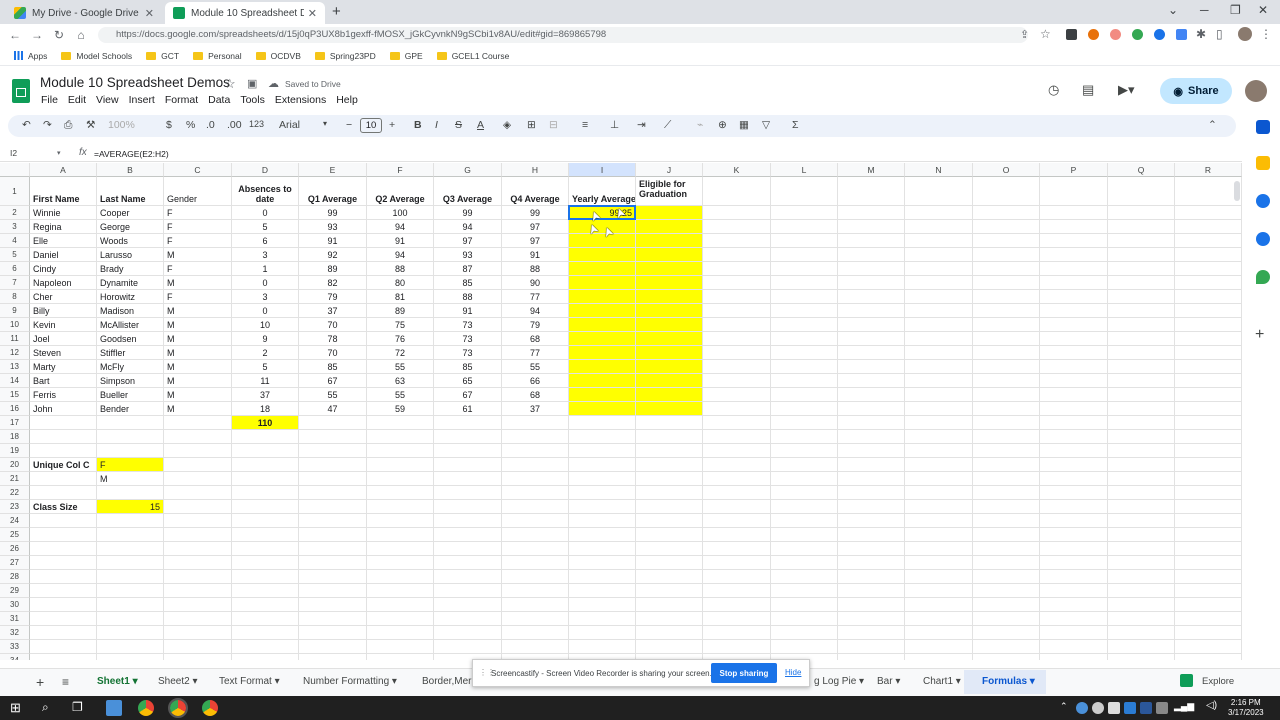 The height and width of the screenshot is (720, 1280). What do you see at coordinates (1266, 34) in the screenshot?
I see `more-menu-icon: ⋮` at bounding box center [1266, 34].